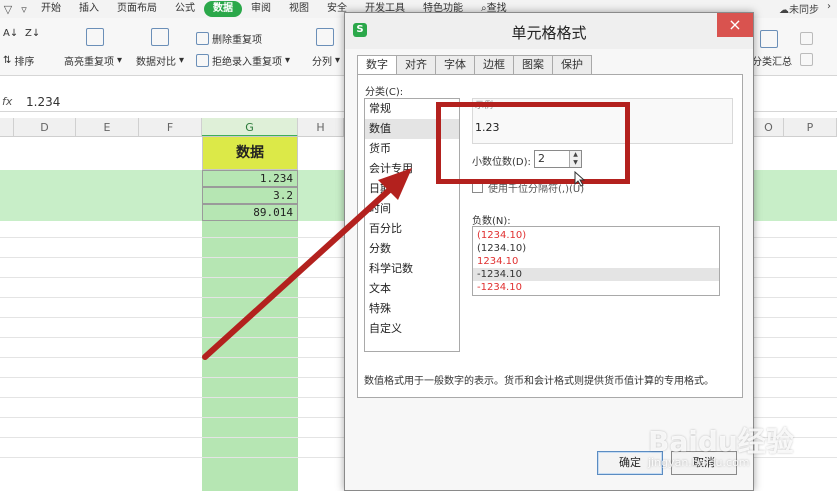 This screenshot has height=491, width=837. What do you see at coordinates (699, 462) in the screenshot?
I see `watermark-url: jingyan.baidu.com` at bounding box center [699, 462].